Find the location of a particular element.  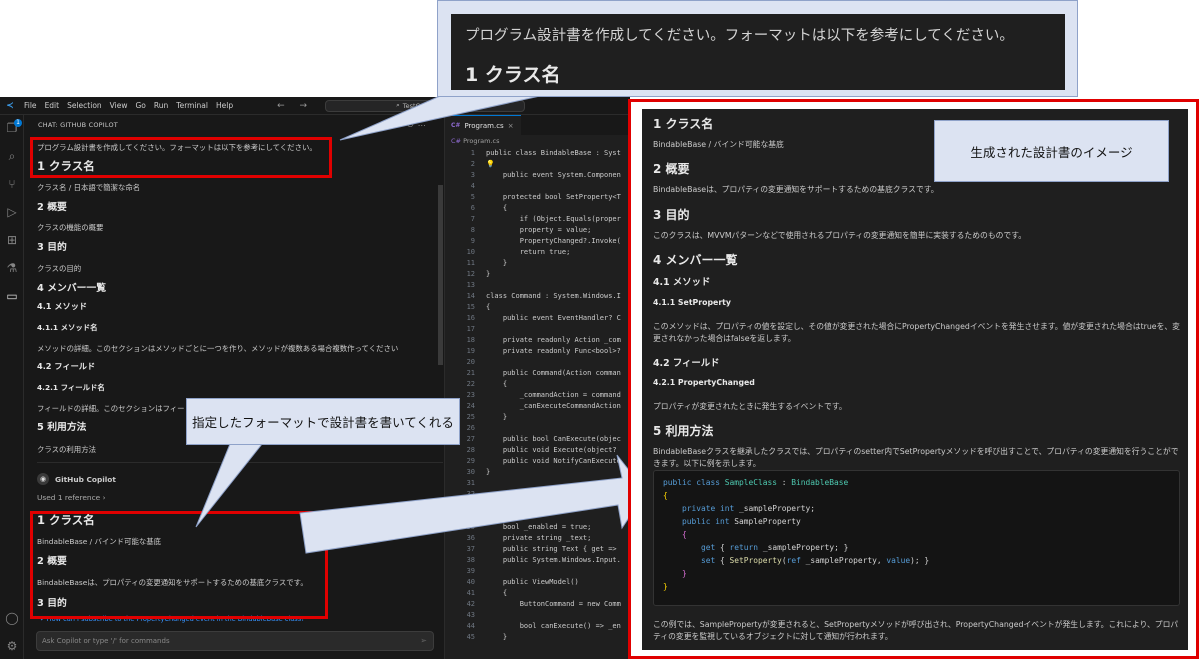

line-number: 37 is located at coordinates (470, 549).